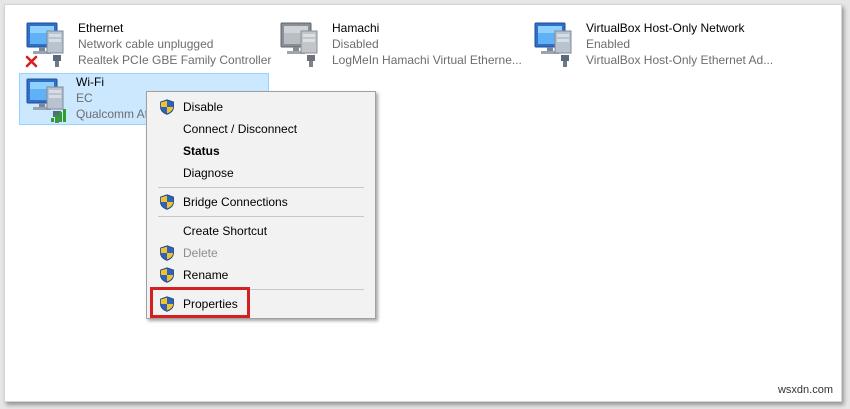 The width and height of the screenshot is (850, 409). Describe the element at coordinates (112, 114) in the screenshot. I see `adapter-device: Qualcomm At` at that location.